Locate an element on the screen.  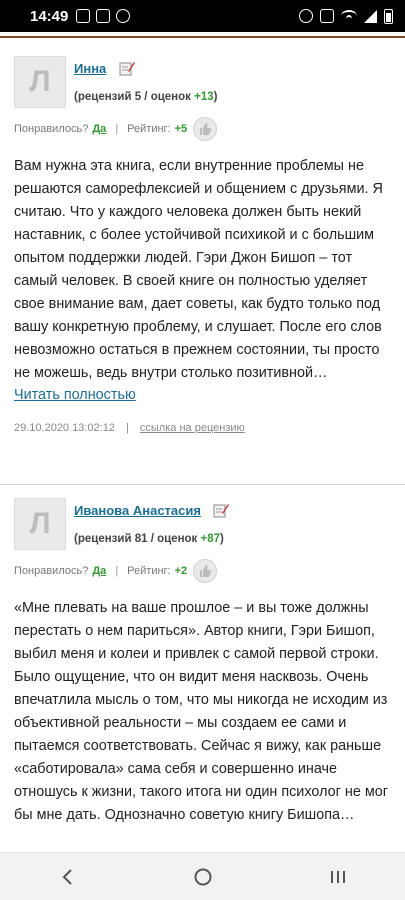
alarm-icon is located at coordinates (306, 16).